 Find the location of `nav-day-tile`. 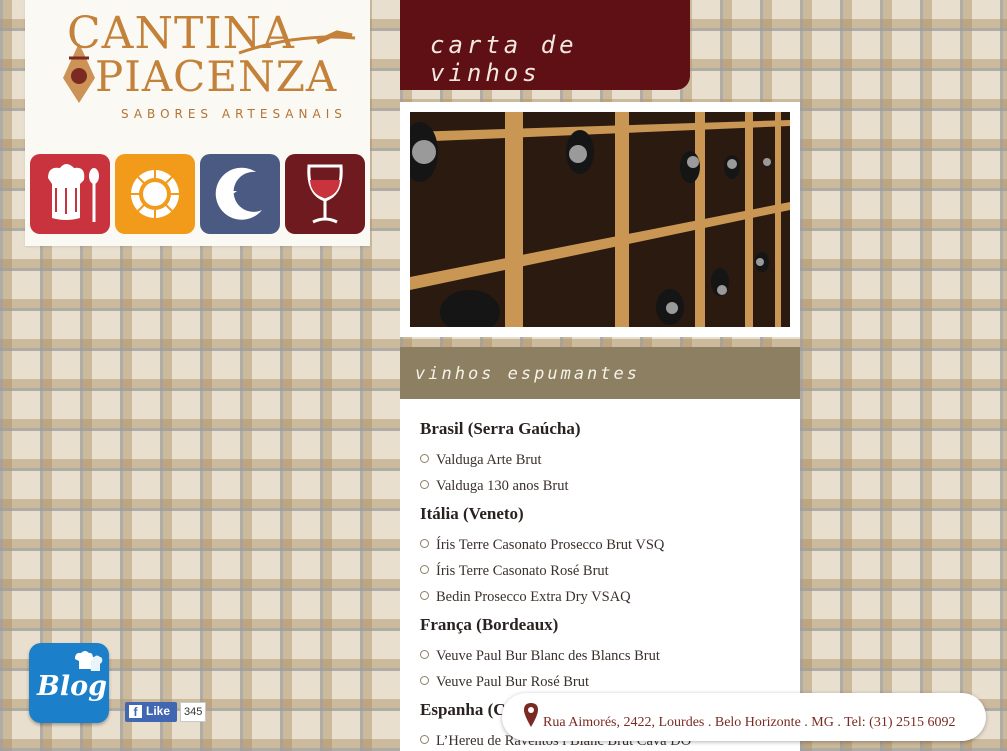

nav-day-tile is located at coordinates (155, 194).